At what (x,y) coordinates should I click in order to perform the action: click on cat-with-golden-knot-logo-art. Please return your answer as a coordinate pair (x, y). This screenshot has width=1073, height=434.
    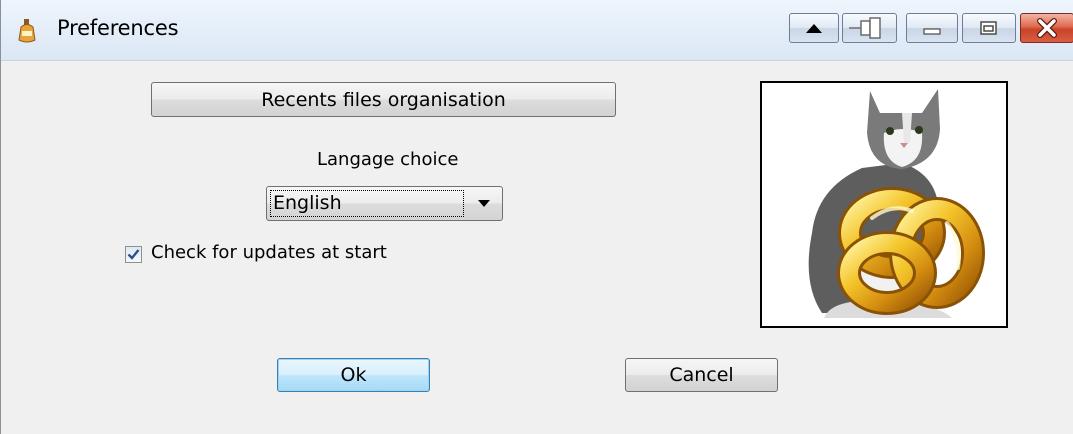
    Looking at the image, I should click on (896, 203).